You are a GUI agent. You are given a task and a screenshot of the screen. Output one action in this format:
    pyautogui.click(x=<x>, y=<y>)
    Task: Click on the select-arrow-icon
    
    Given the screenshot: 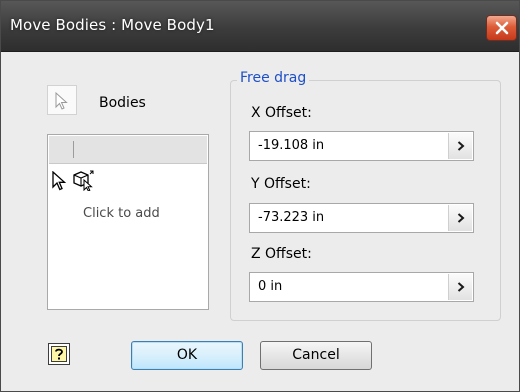 What is the action you would take?
    pyautogui.click(x=61, y=101)
    